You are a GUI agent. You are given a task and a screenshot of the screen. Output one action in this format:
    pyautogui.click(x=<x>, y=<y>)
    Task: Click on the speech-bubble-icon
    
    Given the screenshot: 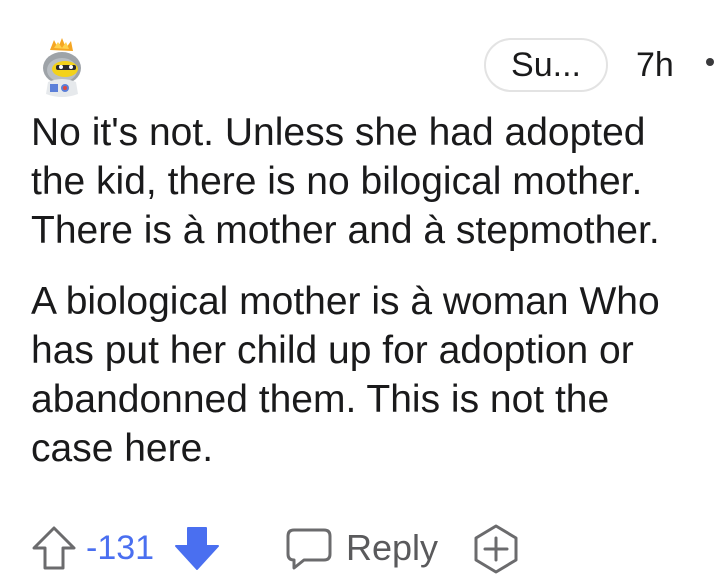 What is the action you would take?
    pyautogui.click(x=309, y=549)
    